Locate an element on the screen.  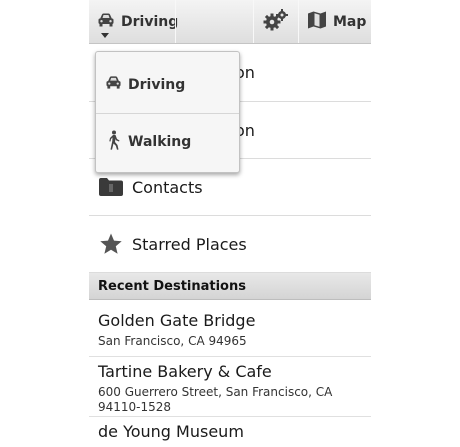
destination-item: de Young Museum is located at coordinates (230, 432).